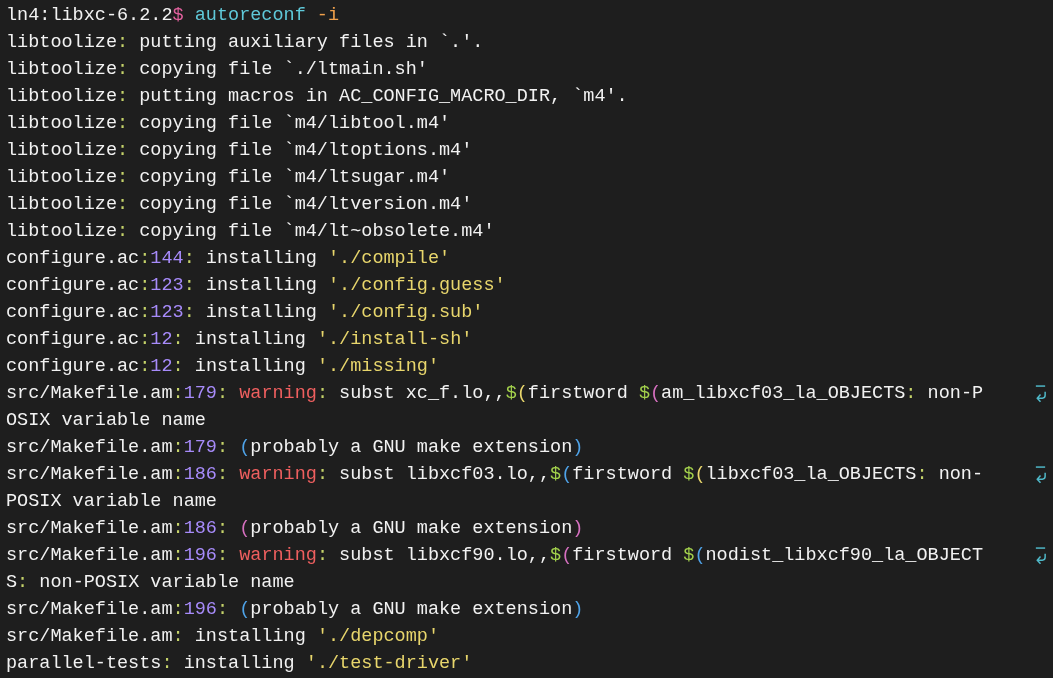 The width and height of the screenshot is (1053, 678). Describe the element at coordinates (217, 70) in the screenshot. I see `terminal-line: libtoolize: copying file `./ltmain.sh'` at that location.